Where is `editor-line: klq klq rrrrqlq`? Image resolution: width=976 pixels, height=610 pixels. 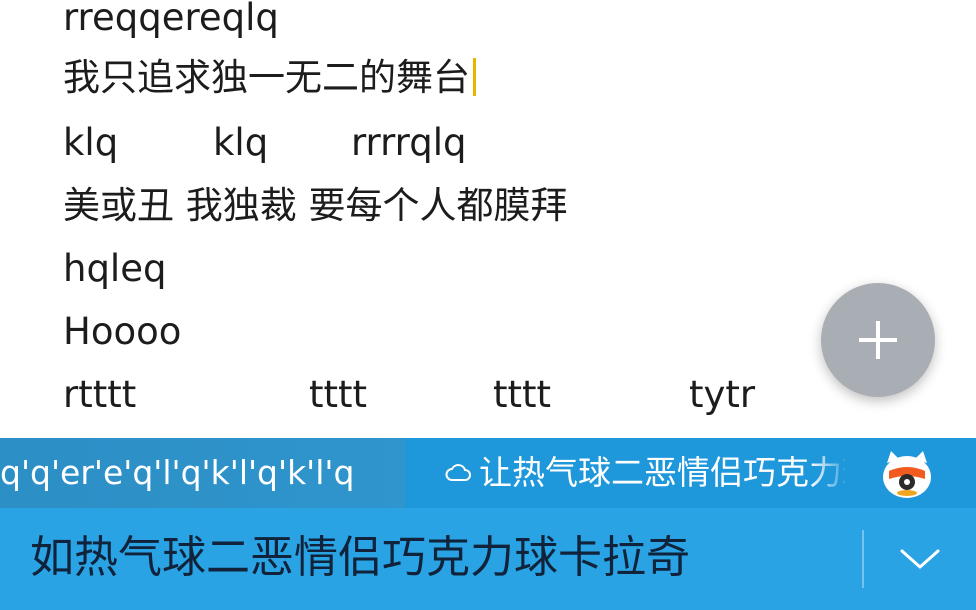
editor-line: klq klq rrrrqlq is located at coordinates (363, 143).